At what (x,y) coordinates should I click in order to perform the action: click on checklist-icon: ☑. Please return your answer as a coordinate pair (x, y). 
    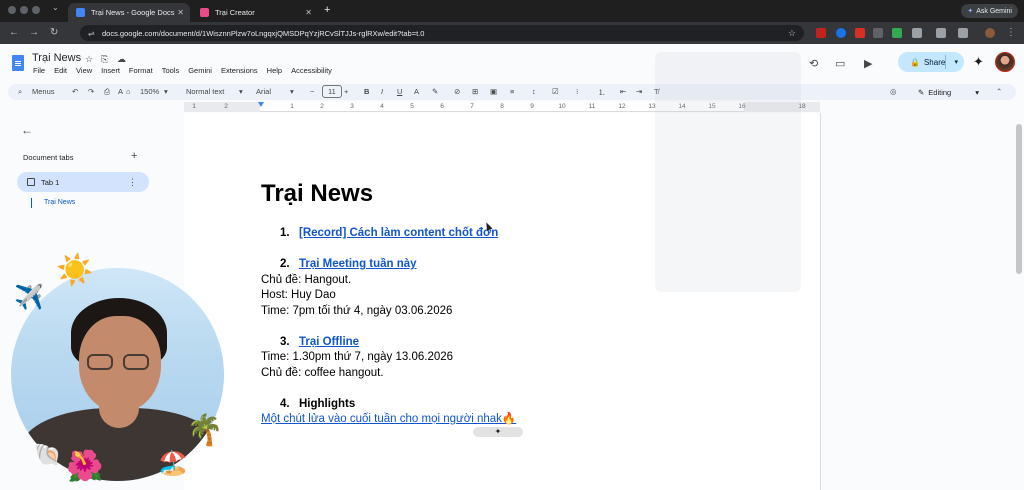
    Looking at the image, I should click on (555, 91).